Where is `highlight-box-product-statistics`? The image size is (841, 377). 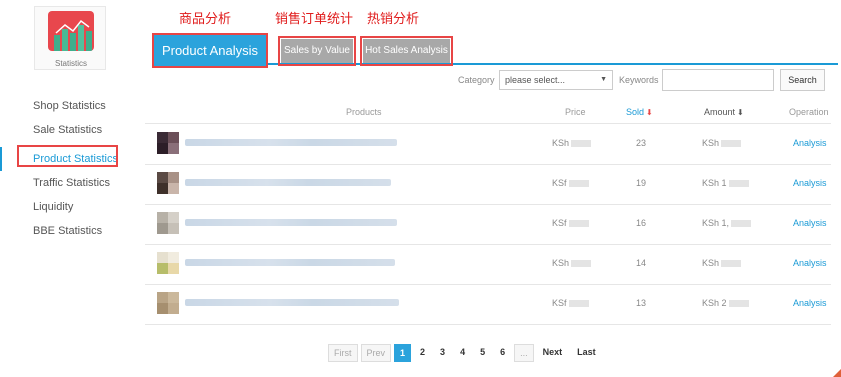 highlight-box-product-statistics is located at coordinates (67, 156).